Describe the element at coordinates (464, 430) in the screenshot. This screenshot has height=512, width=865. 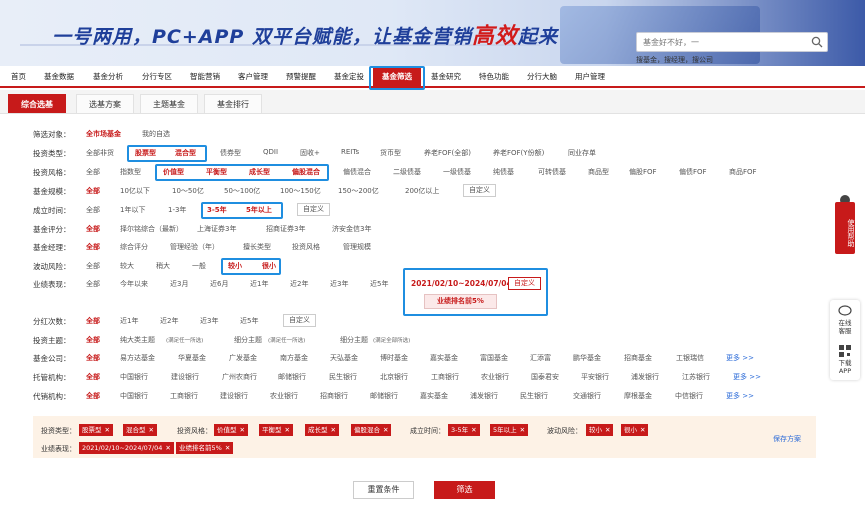
I see `selected-tag: 3-5年 ✕` at that location.